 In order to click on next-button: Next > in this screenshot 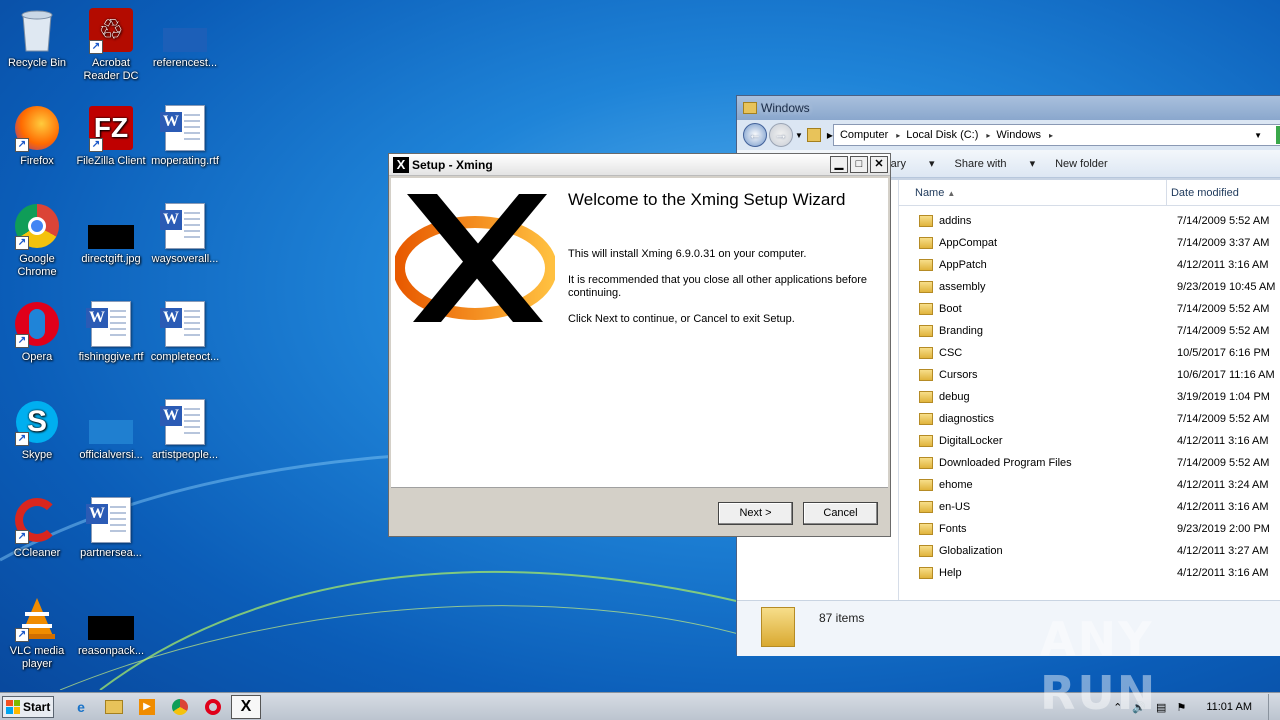, I will do `click(755, 513)`.